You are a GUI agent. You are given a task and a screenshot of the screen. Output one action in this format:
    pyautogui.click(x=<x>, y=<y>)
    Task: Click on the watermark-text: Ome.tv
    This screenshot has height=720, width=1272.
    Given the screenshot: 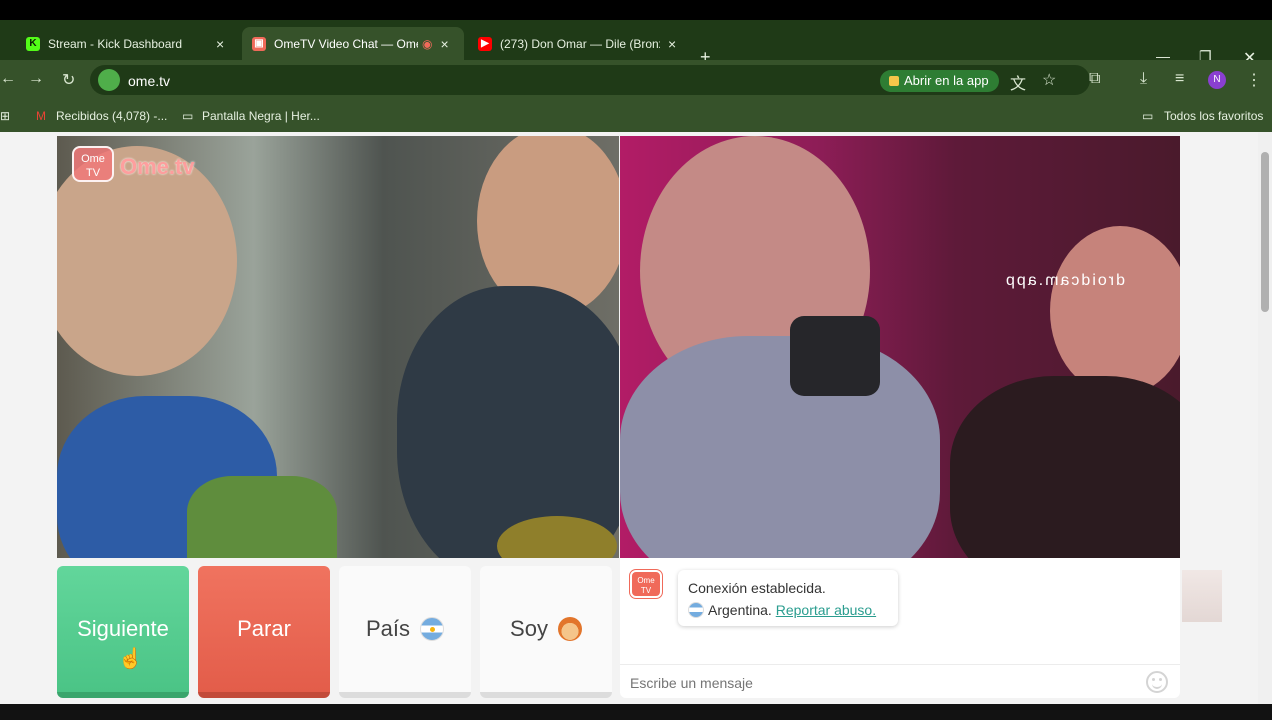 What is the action you would take?
    pyautogui.click(x=157, y=166)
    